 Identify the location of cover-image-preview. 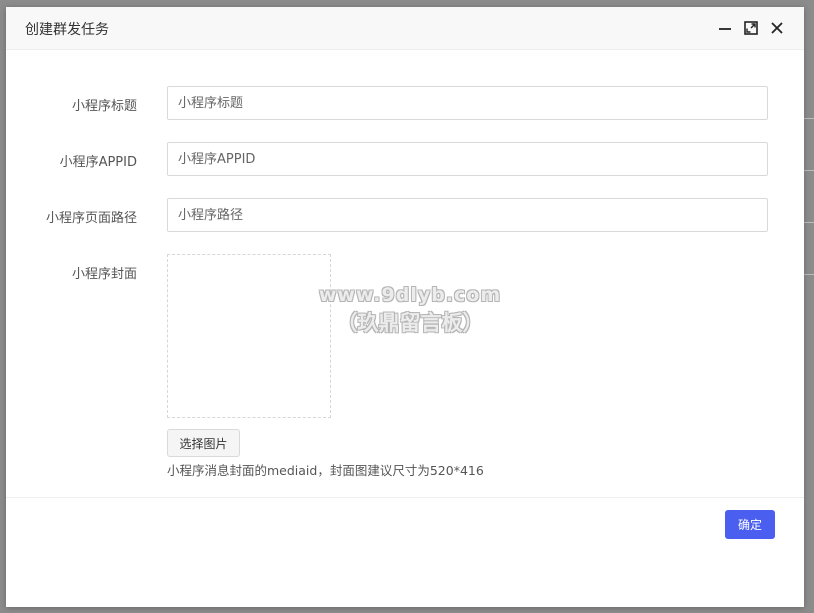
(249, 336).